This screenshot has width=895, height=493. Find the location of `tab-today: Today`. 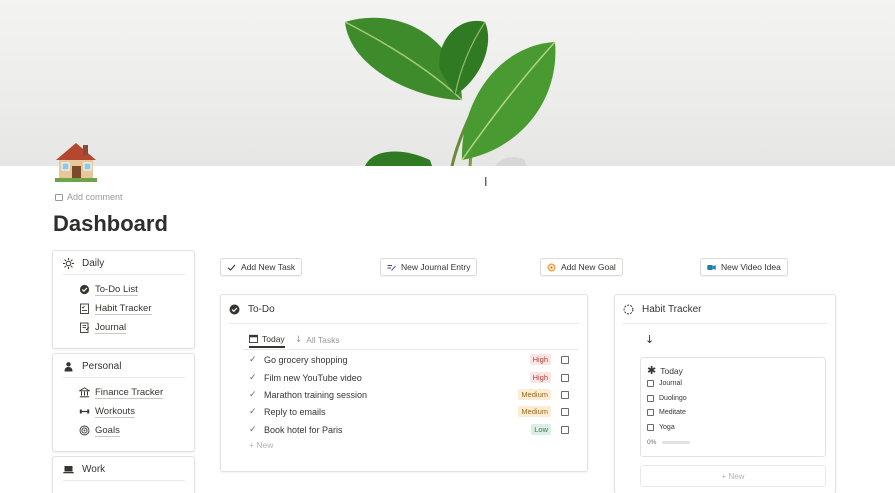

tab-today: Today is located at coordinates (267, 340).